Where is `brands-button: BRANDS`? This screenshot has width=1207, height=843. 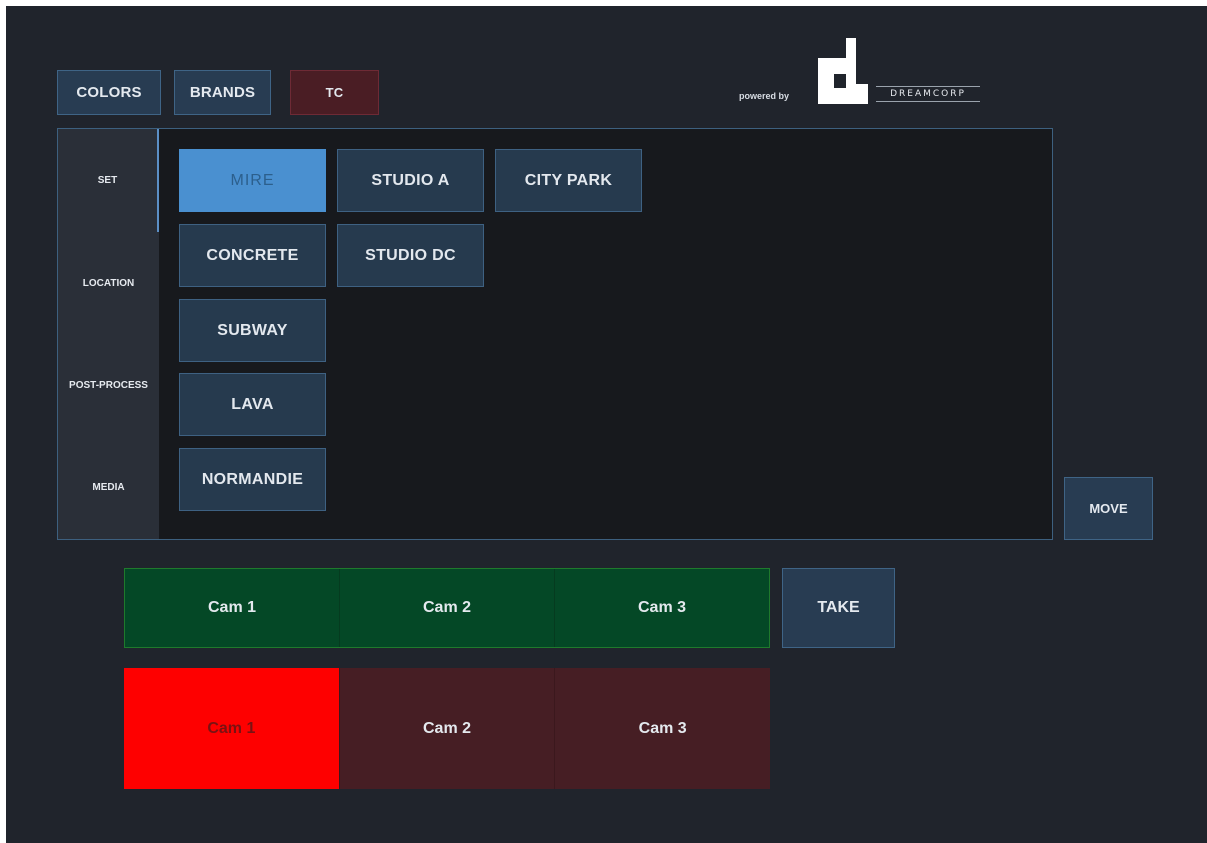 brands-button: BRANDS is located at coordinates (222, 92).